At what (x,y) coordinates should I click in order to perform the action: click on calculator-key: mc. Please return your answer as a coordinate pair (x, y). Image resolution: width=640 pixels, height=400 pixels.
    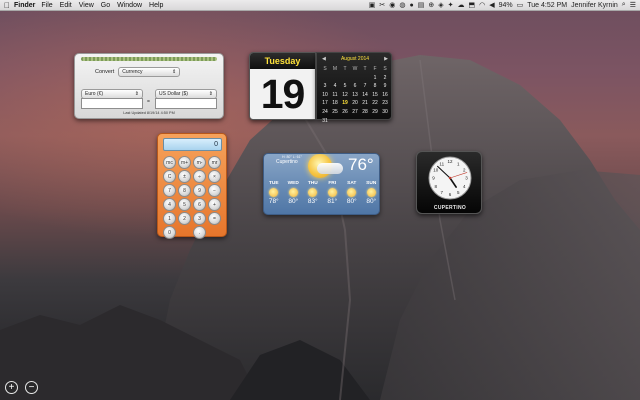
    Looking at the image, I should click on (169, 162).